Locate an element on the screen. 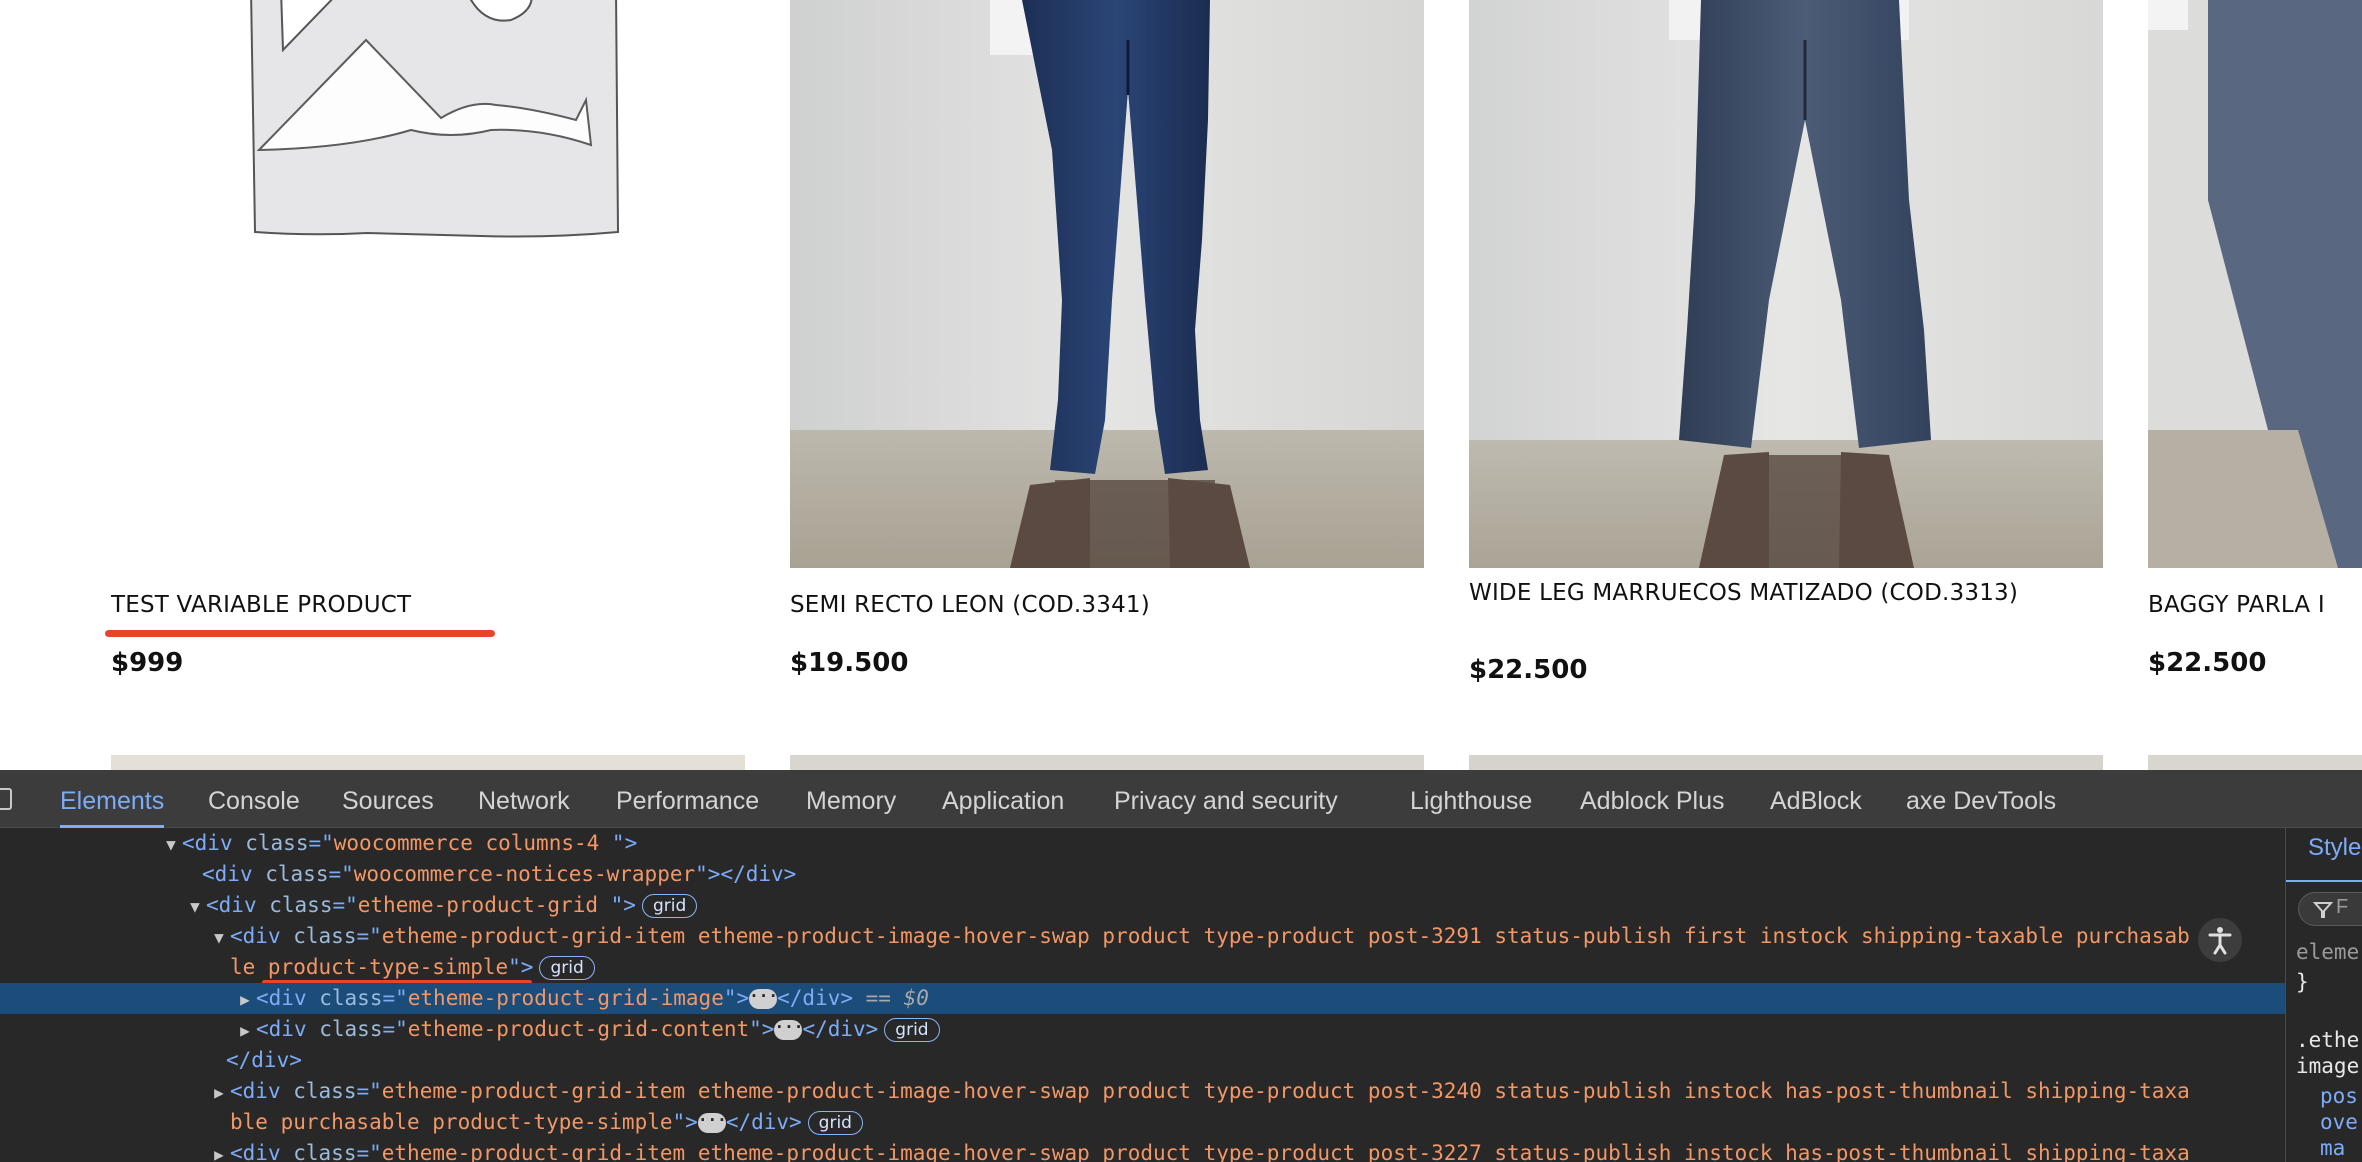  tab-sources: Sources is located at coordinates (388, 799).